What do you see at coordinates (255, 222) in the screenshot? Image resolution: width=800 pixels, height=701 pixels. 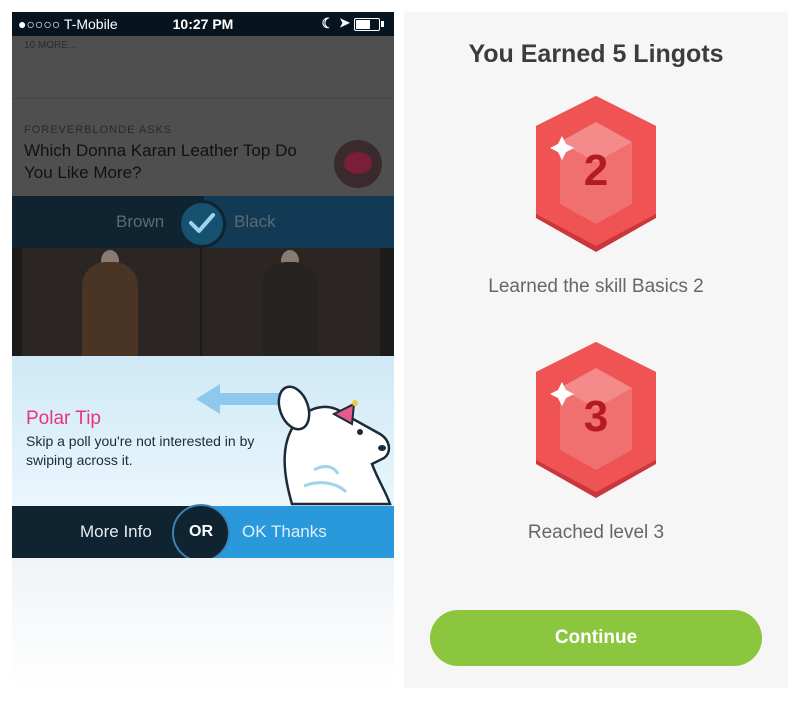 I see `option-black: Black` at bounding box center [255, 222].